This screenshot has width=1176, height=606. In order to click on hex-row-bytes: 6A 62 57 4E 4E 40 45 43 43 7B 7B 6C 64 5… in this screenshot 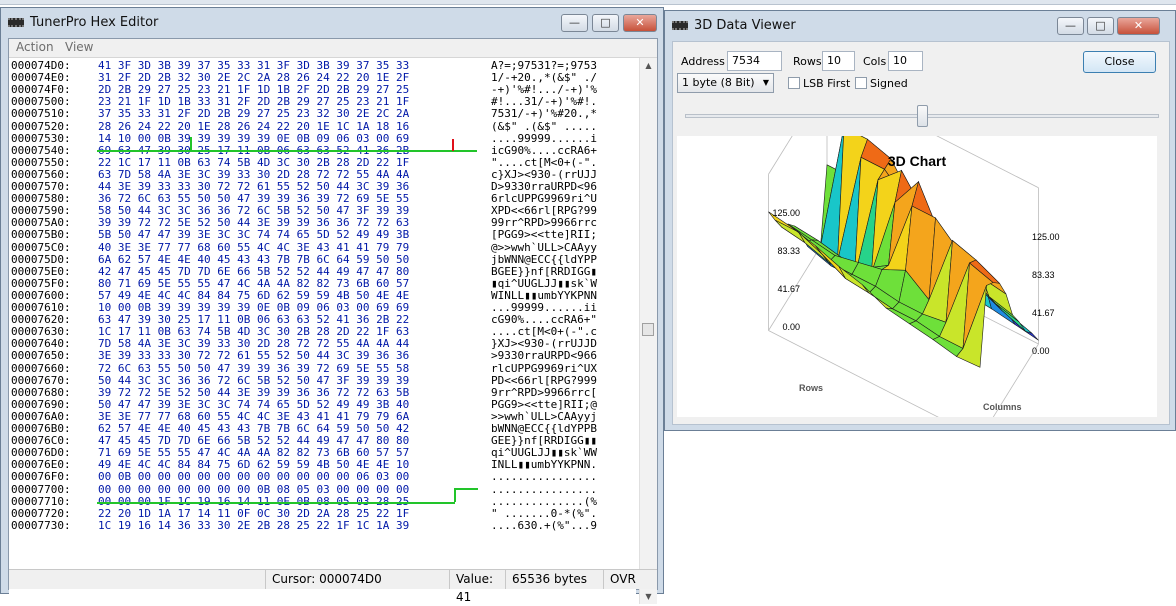, I will do `click(253, 259)`.